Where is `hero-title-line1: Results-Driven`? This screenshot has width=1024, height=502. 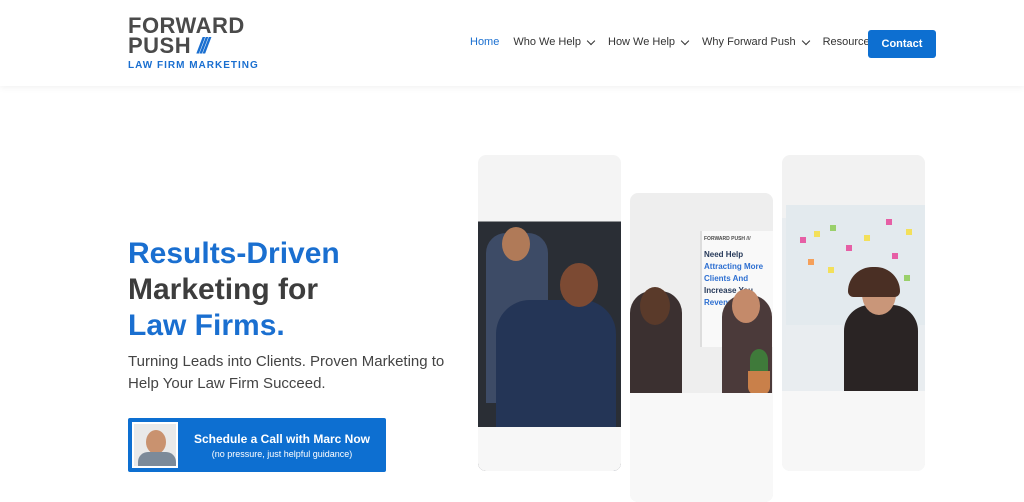 hero-title-line1: Results-Driven is located at coordinates (234, 253).